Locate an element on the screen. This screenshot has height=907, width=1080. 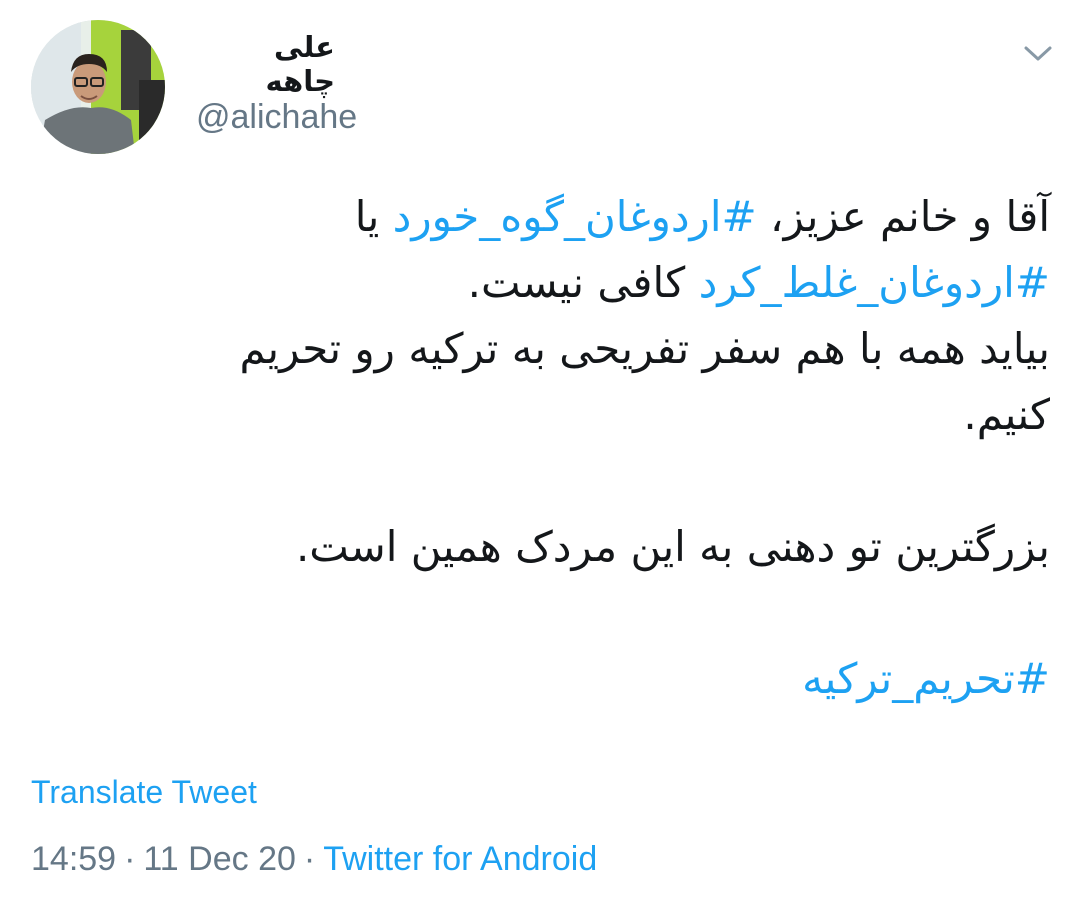
translate-tweet-link: Translate Tweet is located at coordinates (144, 792).